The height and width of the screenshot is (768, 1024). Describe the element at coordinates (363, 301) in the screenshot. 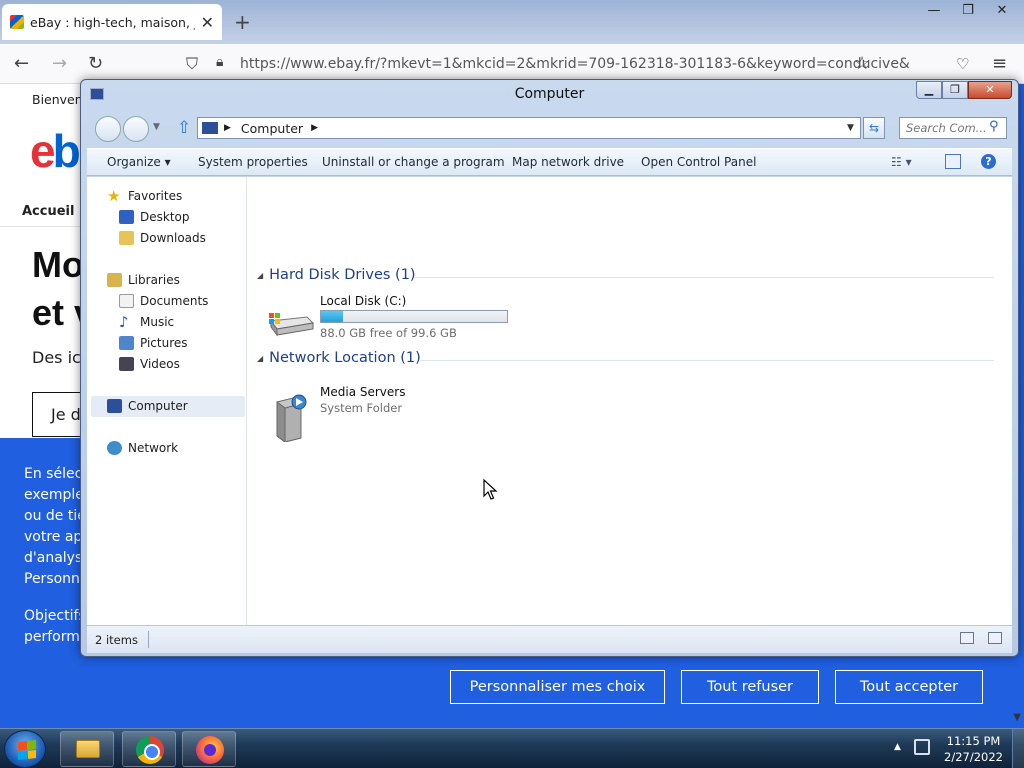

I see `drive-name: Local Disk (C:)` at that location.